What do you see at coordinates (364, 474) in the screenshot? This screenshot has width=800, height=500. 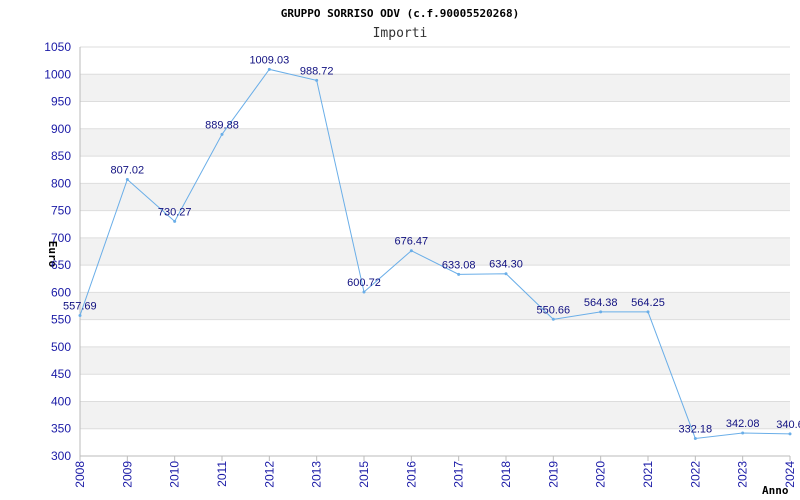 I see `x-tick-label: 2015` at bounding box center [364, 474].